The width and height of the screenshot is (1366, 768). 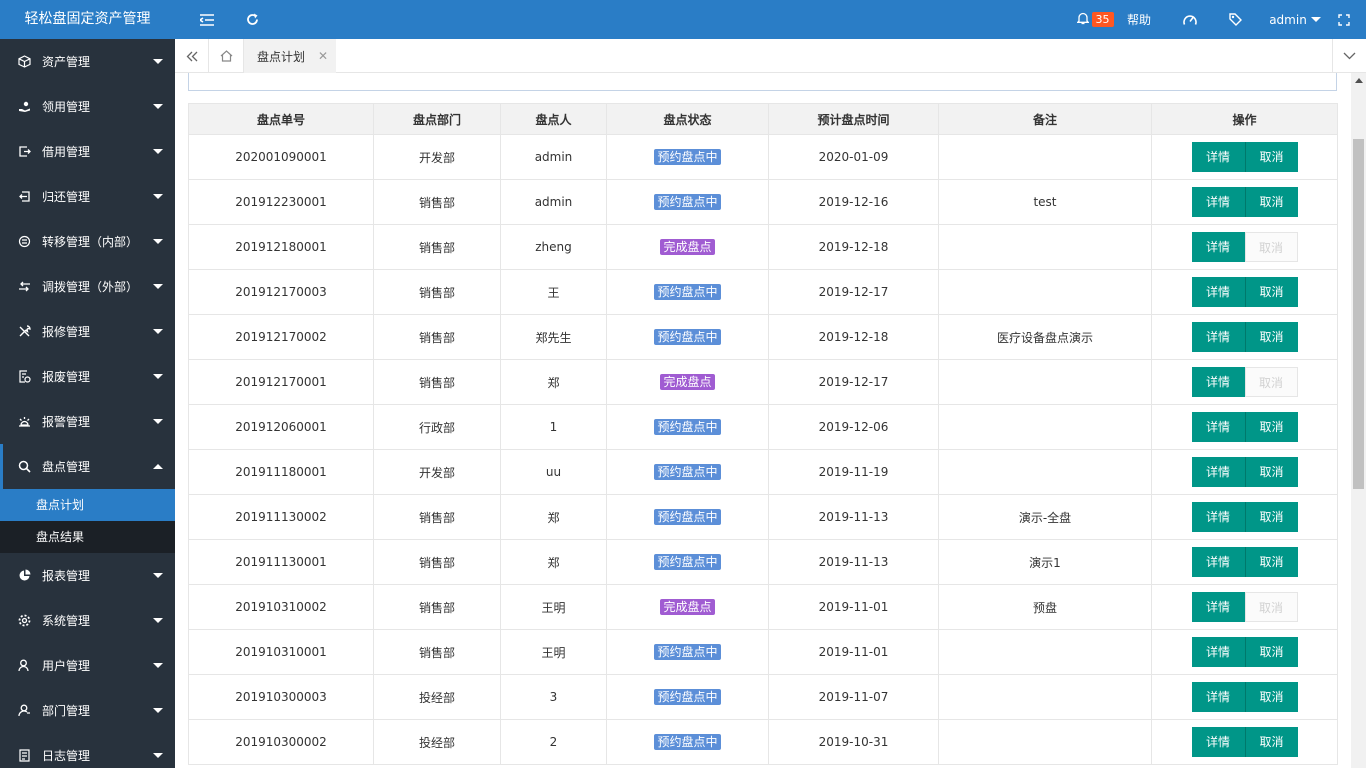 I want to click on sidebar-subitem-inventory-result: 盘点结果, so click(x=87, y=537).